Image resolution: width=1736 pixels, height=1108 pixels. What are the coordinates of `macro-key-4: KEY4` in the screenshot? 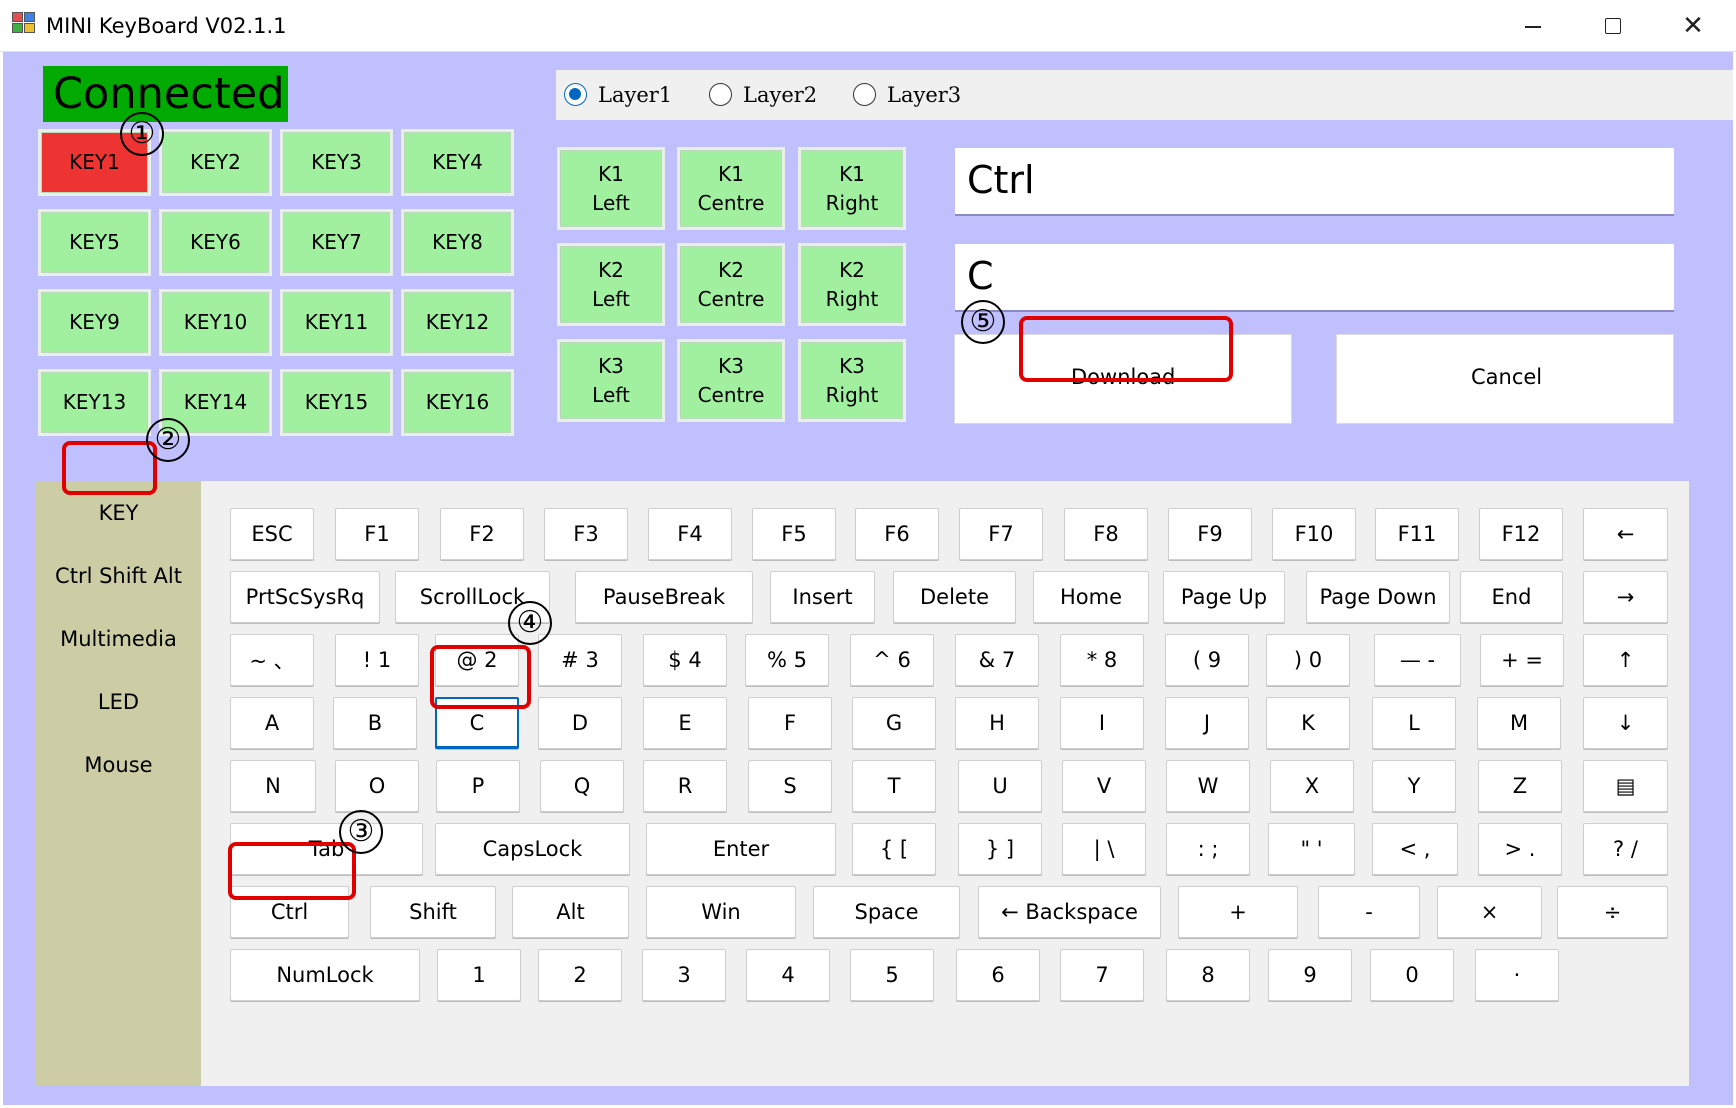 It's located at (457, 162).